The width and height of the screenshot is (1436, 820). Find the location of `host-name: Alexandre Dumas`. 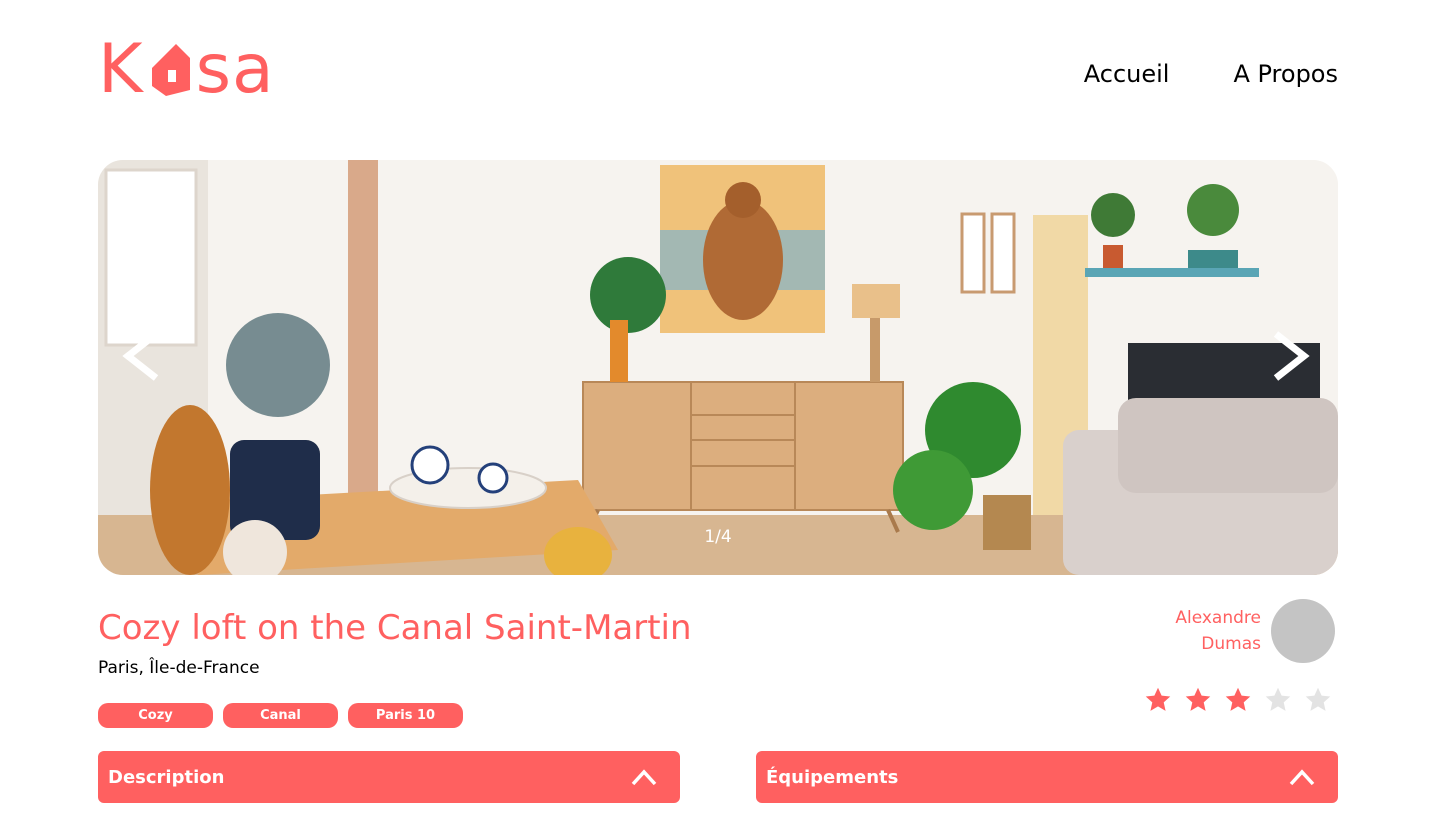

host-name: Alexandre Dumas is located at coordinates (1201, 631).